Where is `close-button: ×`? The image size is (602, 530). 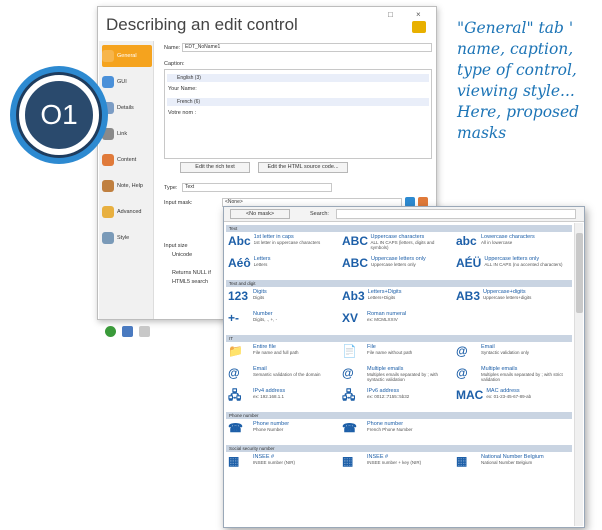
close-button: × is located at coordinates (418, 14).